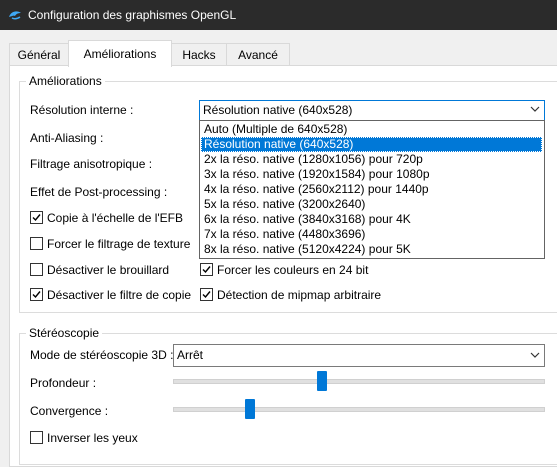 The height and width of the screenshot is (467, 557). I want to click on stereo-group-title: Stéréoscopie, so click(64, 333).